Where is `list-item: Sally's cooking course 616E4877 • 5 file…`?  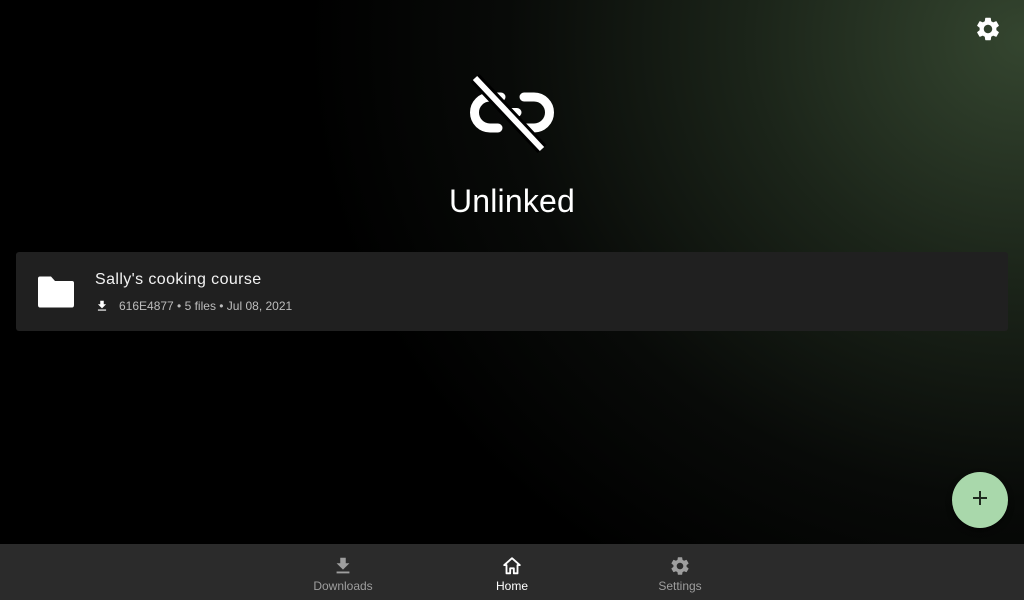
list-item: Sally's cooking course 616E4877 • 5 file… is located at coordinates (512, 291).